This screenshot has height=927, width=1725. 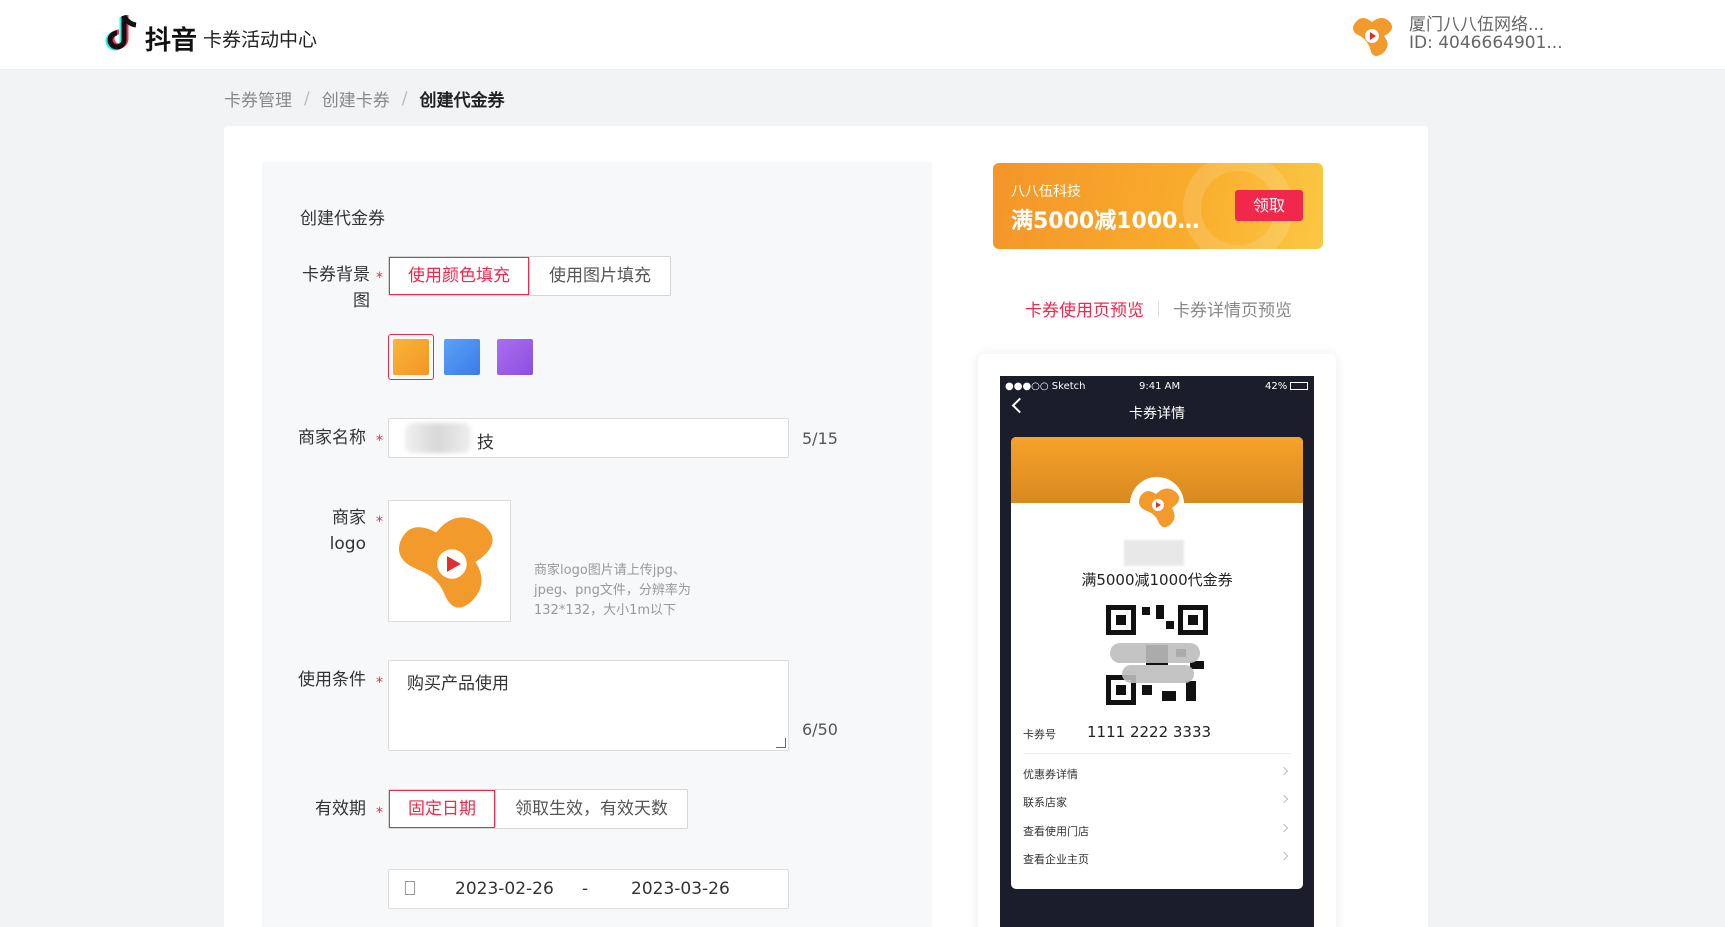 What do you see at coordinates (122, 34) in the screenshot?
I see `douyin-logo-icon` at bounding box center [122, 34].